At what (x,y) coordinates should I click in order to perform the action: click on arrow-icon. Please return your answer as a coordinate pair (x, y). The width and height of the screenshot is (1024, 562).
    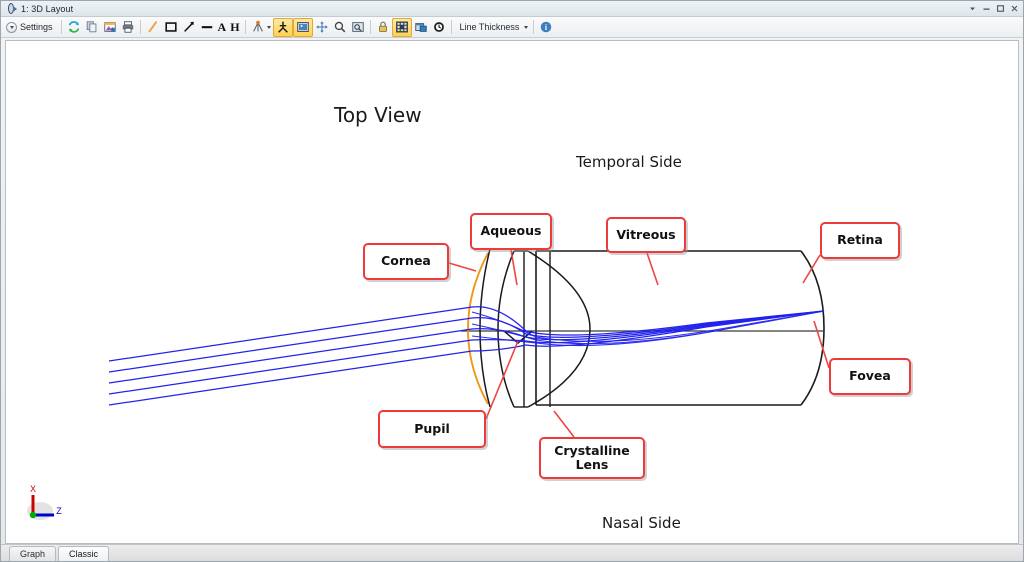
    Looking at the image, I should click on (188, 26).